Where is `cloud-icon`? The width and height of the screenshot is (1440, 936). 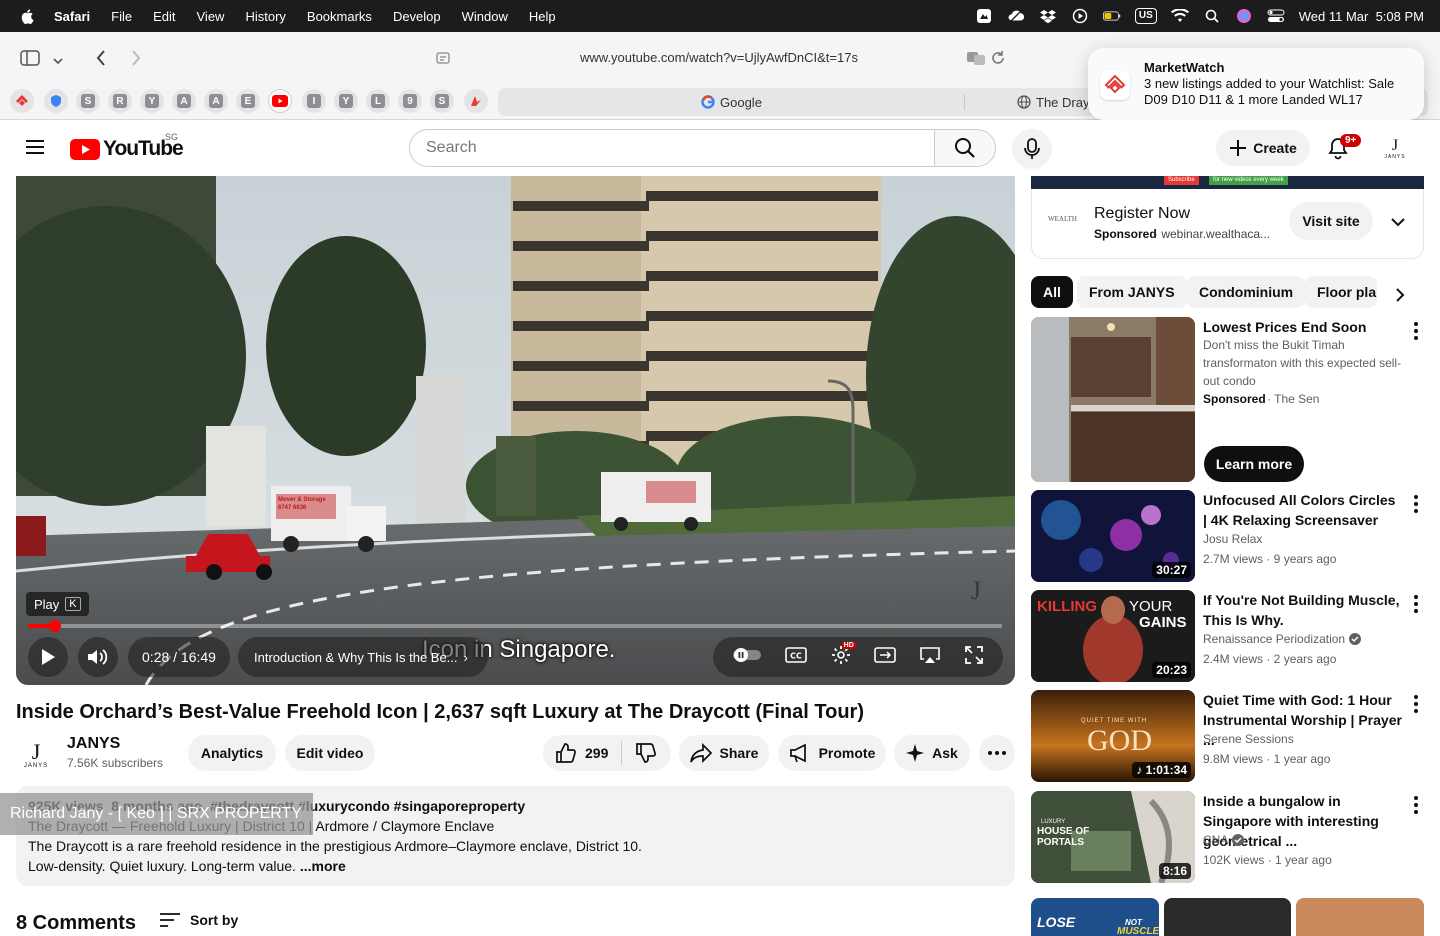
cloud-icon is located at coordinates (1016, 16).